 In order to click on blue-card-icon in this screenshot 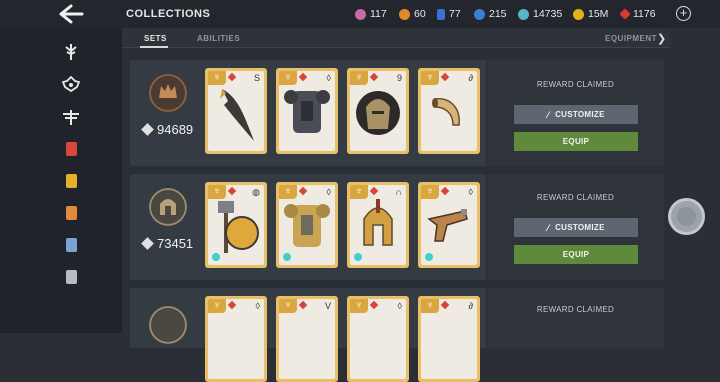, I will do `click(71, 245)`.